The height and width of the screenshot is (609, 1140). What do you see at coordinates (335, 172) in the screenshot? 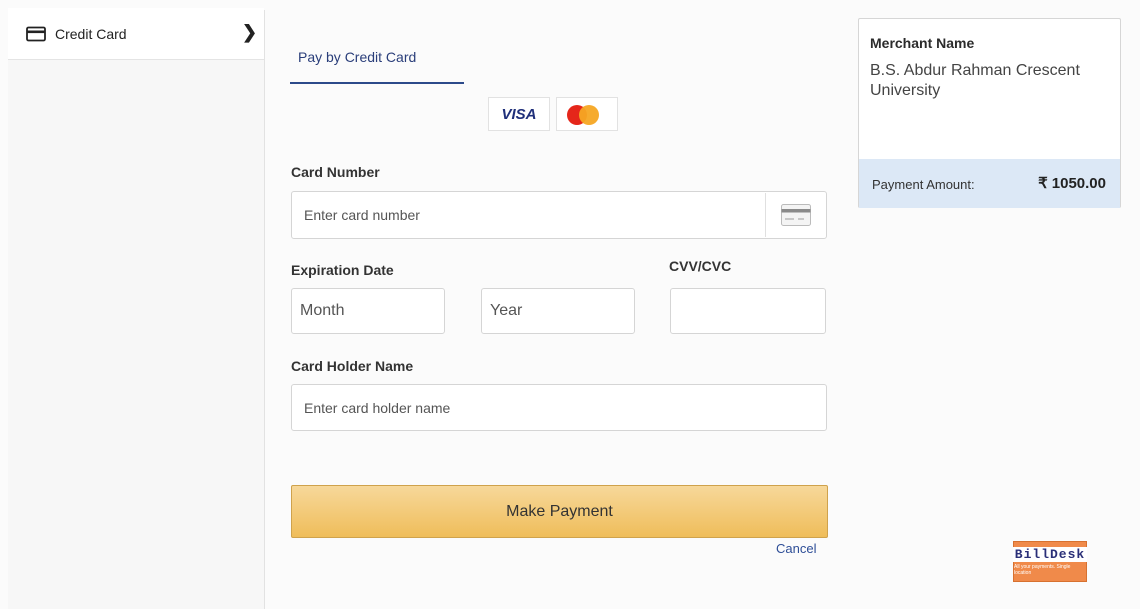
I see `card-number-label: Card Number` at bounding box center [335, 172].